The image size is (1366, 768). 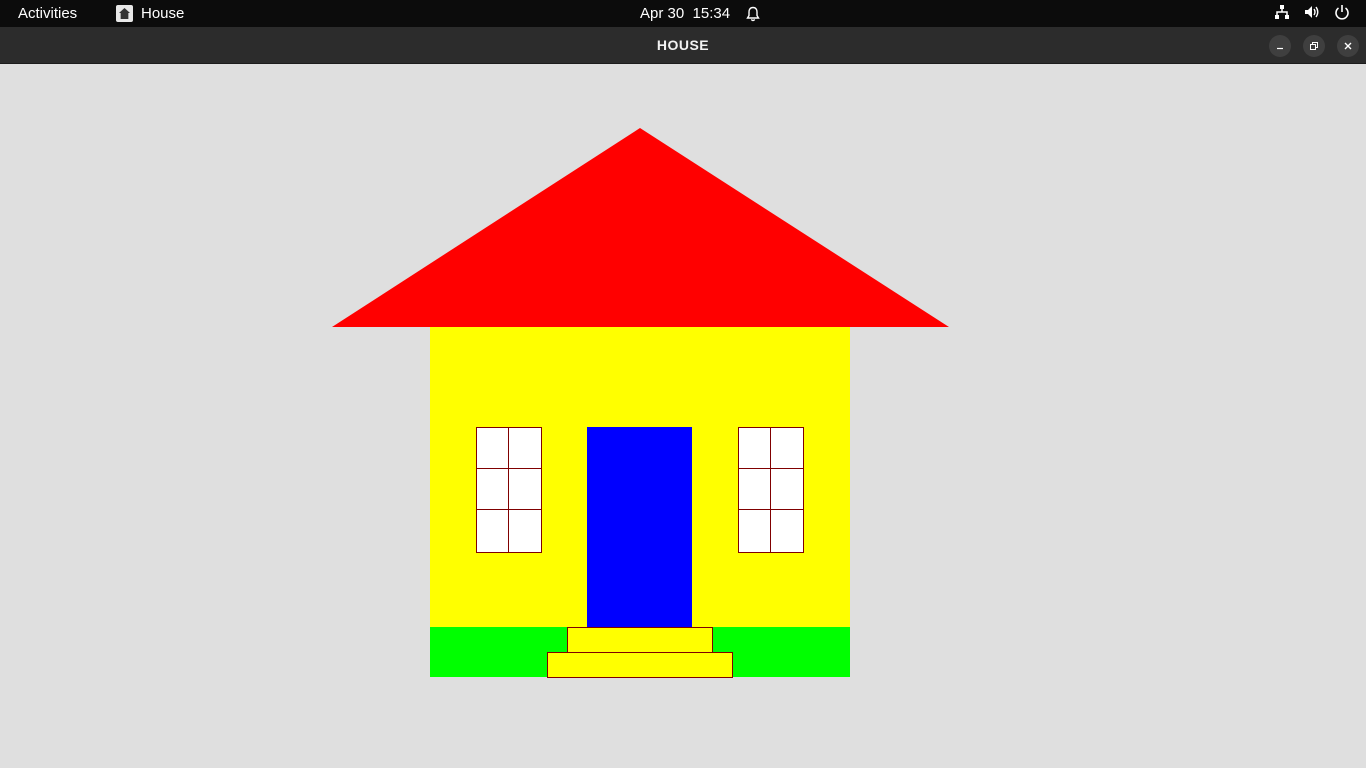 I want to click on roof, so click(x=640, y=227).